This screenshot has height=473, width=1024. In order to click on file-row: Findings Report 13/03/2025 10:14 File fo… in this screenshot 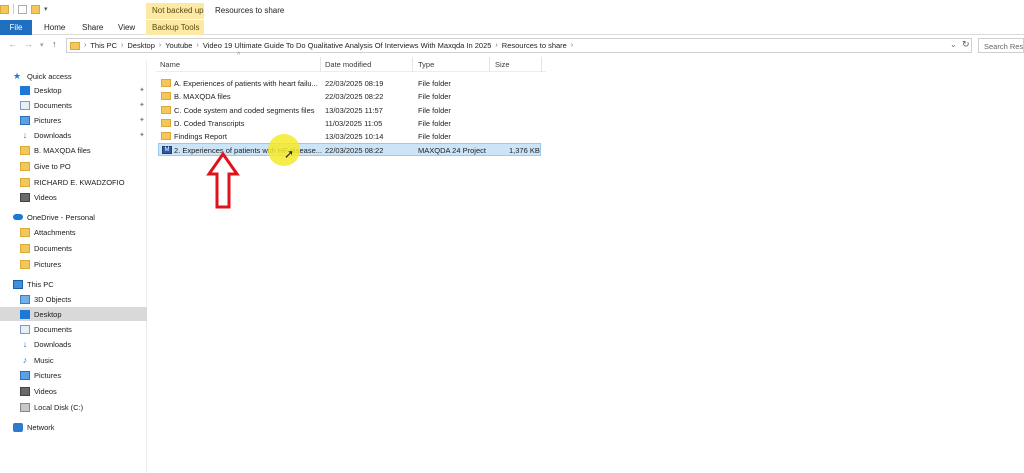, I will do `click(349, 136)`.